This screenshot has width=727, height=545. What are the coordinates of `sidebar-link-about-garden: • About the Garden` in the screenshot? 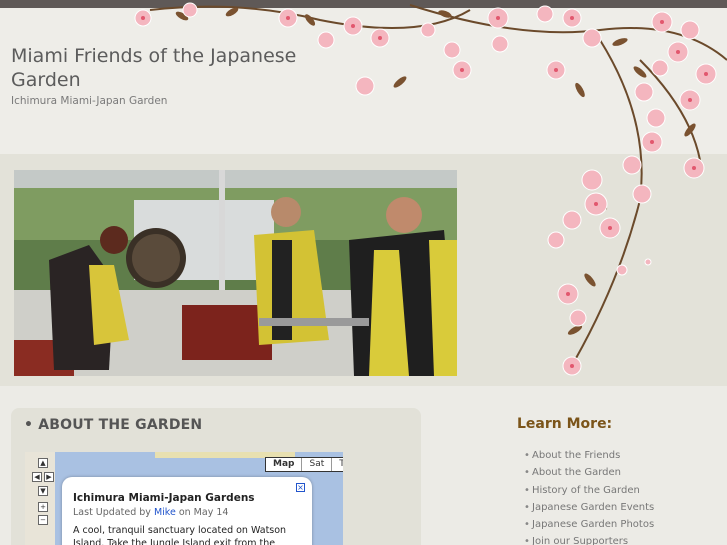 It's located at (589, 472).